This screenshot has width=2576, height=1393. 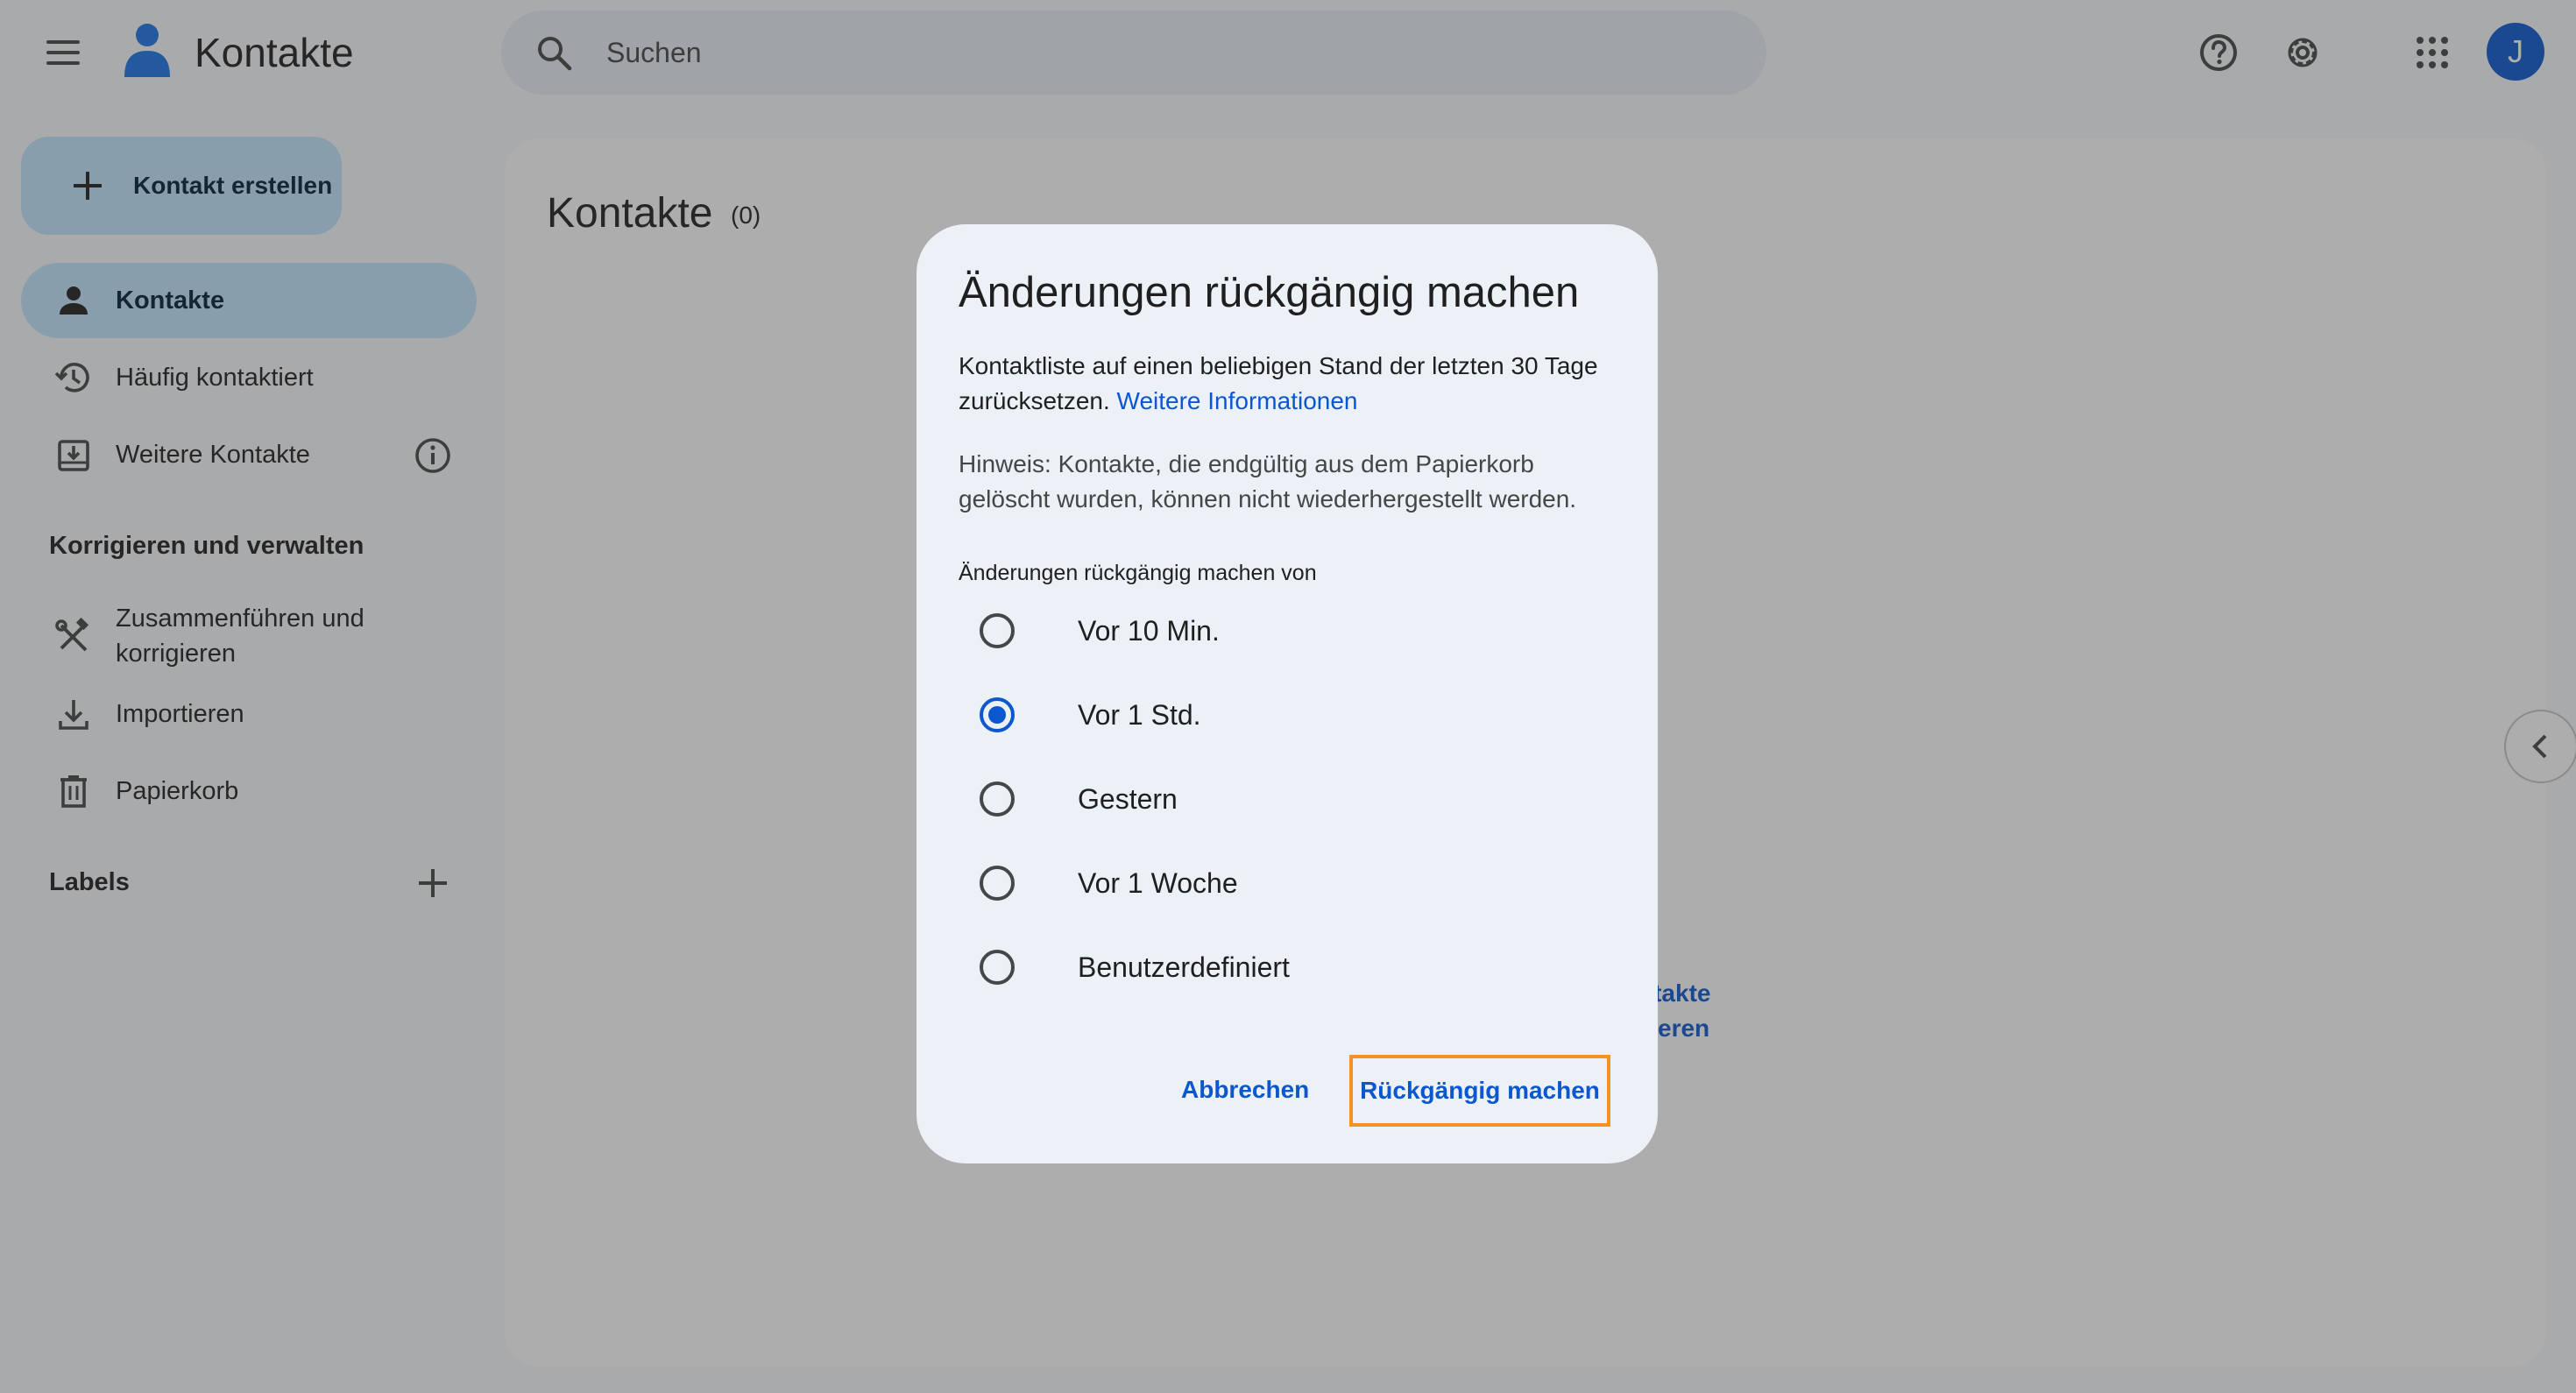 I want to click on options-label: Änderungen rückgängig machen von, so click(x=1138, y=573).